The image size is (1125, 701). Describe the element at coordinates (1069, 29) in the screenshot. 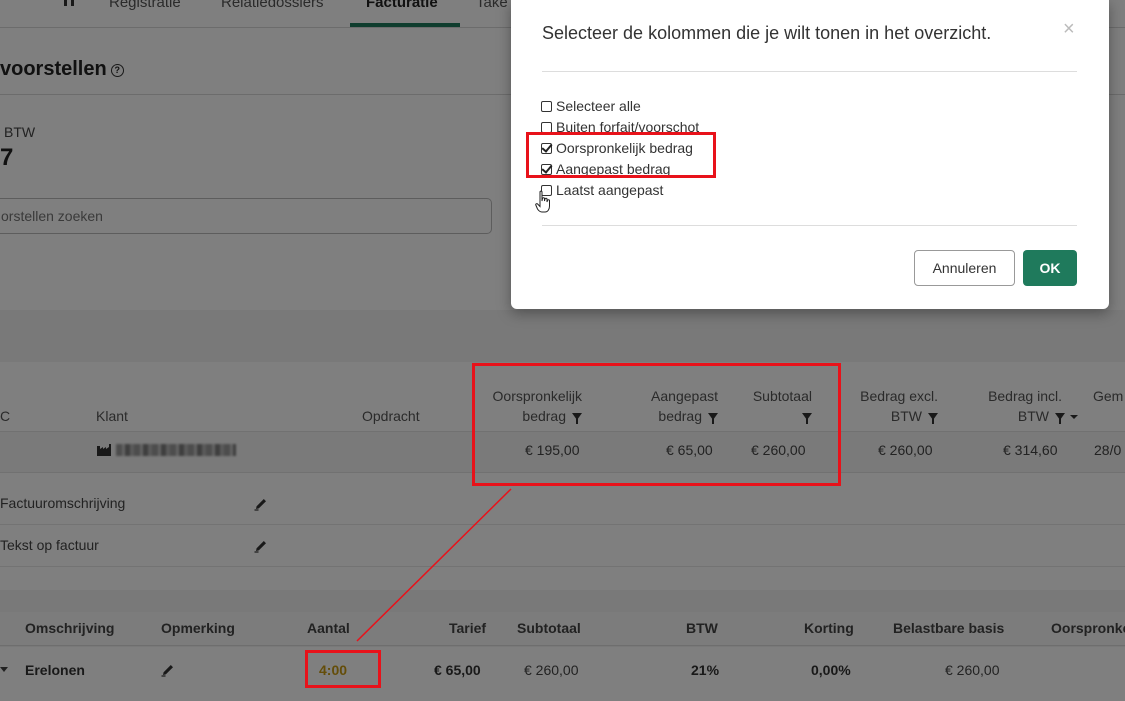

I see `close-icon: ×` at that location.